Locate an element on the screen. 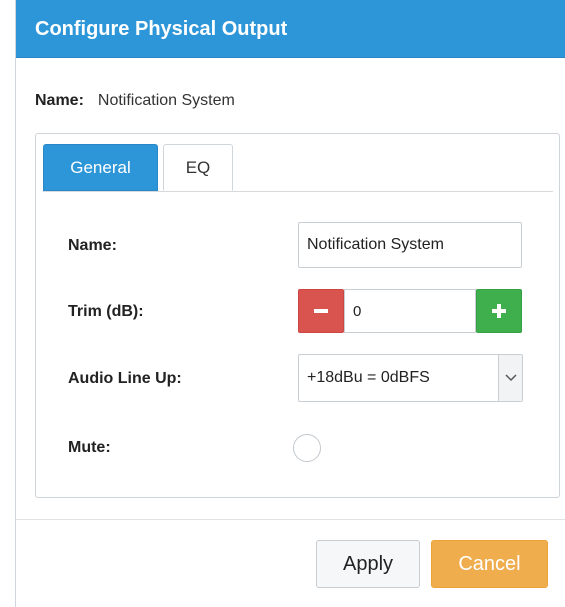 This screenshot has height=607, width=565. footer-divider is located at coordinates (290, 519).